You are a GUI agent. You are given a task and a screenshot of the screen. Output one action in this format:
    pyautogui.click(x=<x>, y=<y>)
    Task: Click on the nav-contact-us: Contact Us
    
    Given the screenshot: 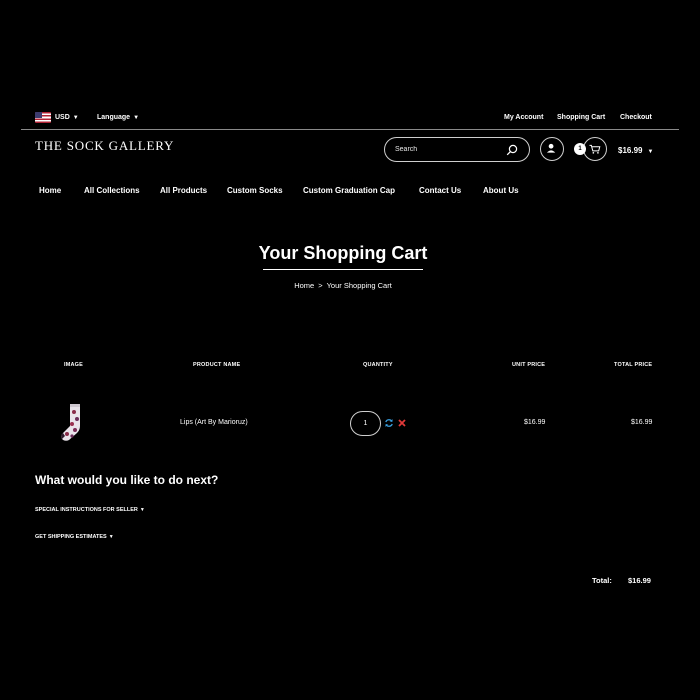 What is the action you would take?
    pyautogui.click(x=440, y=190)
    